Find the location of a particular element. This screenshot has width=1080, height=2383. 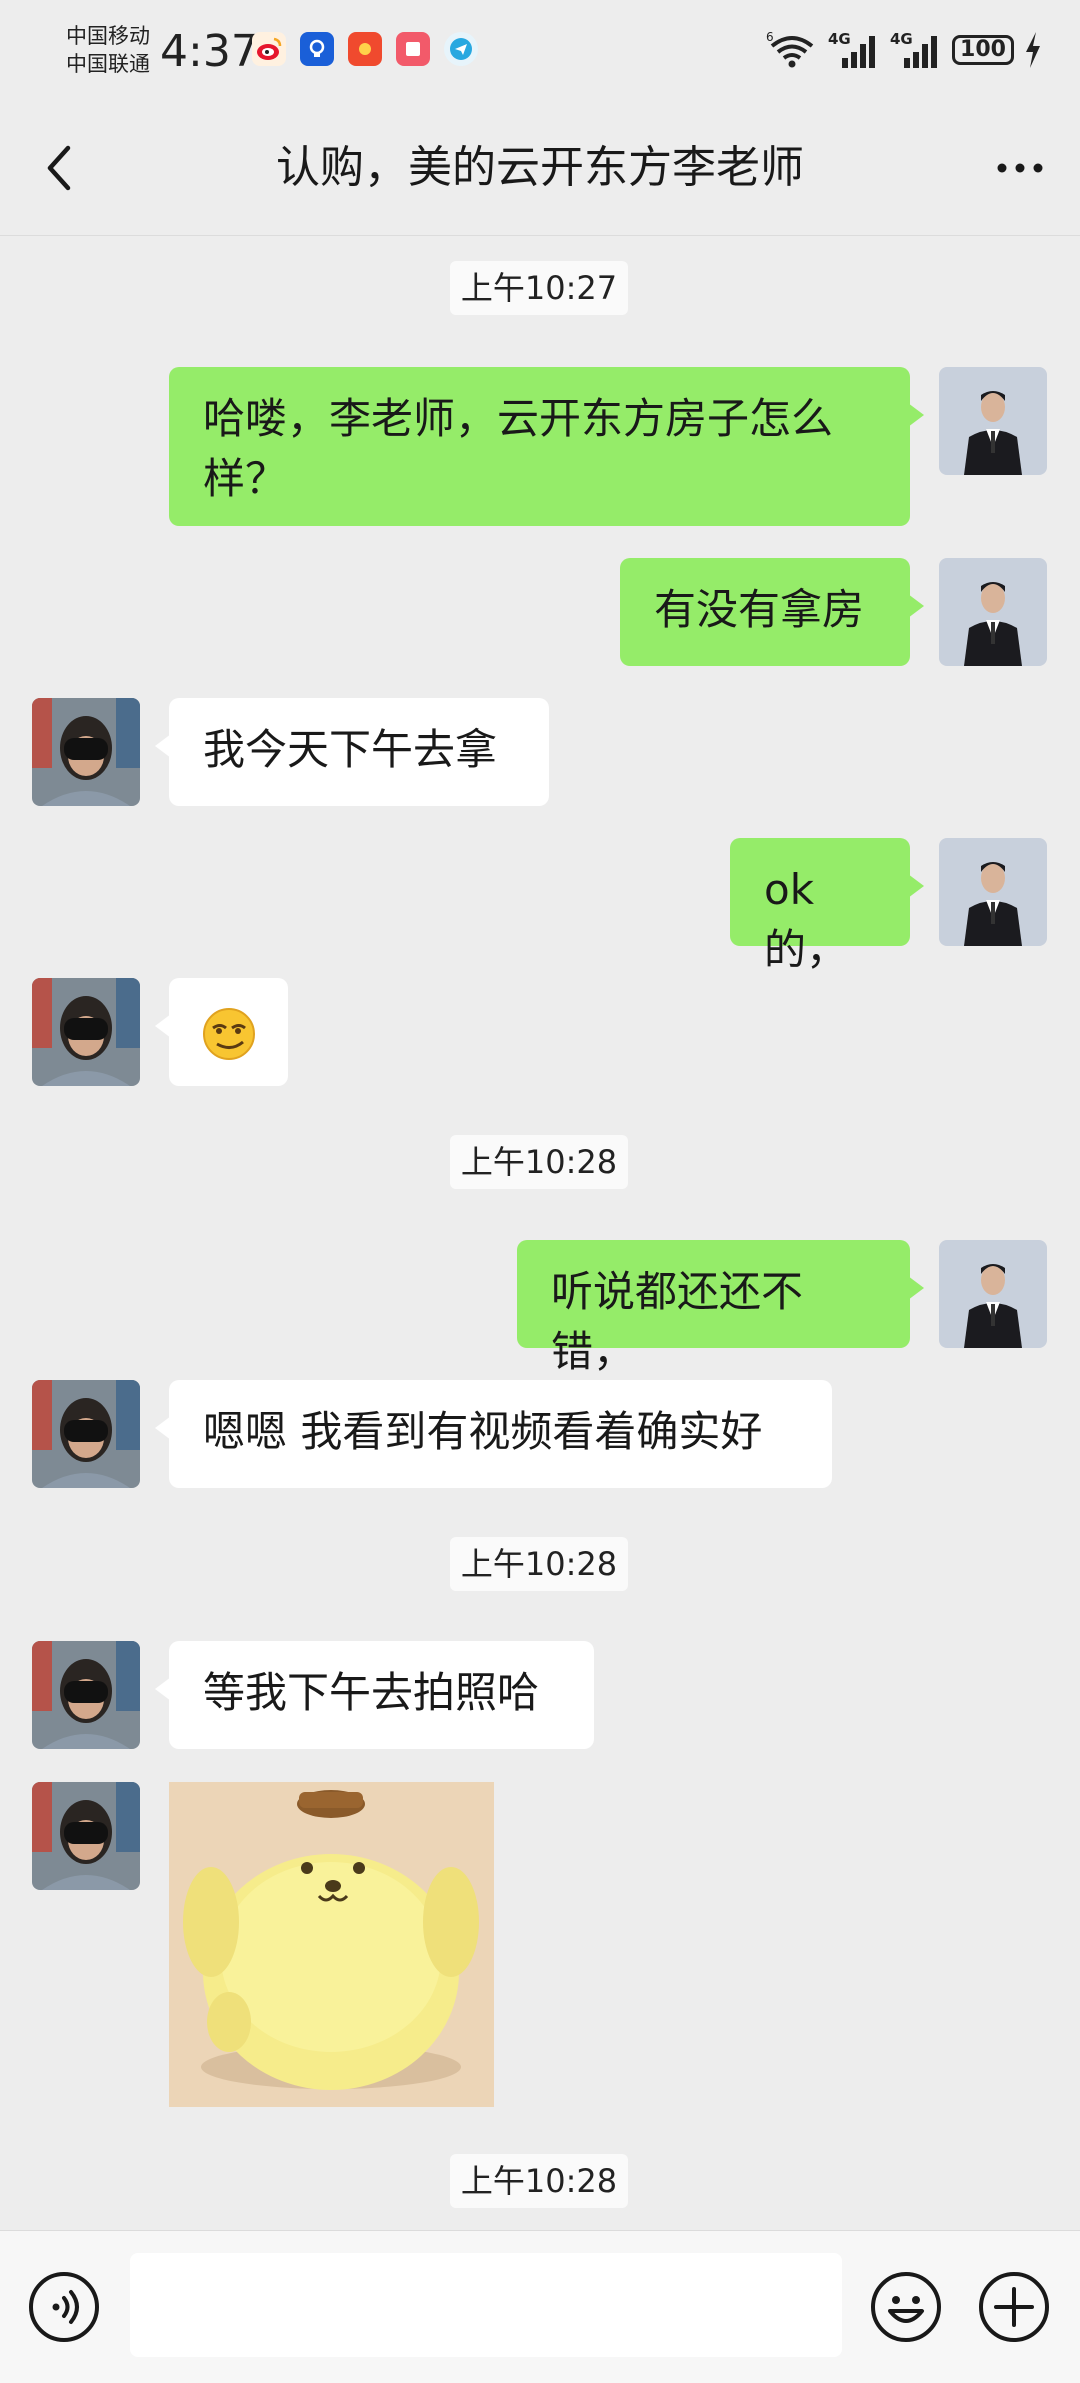

carrier-1: 中国移动 is located at coordinates (108, 36).